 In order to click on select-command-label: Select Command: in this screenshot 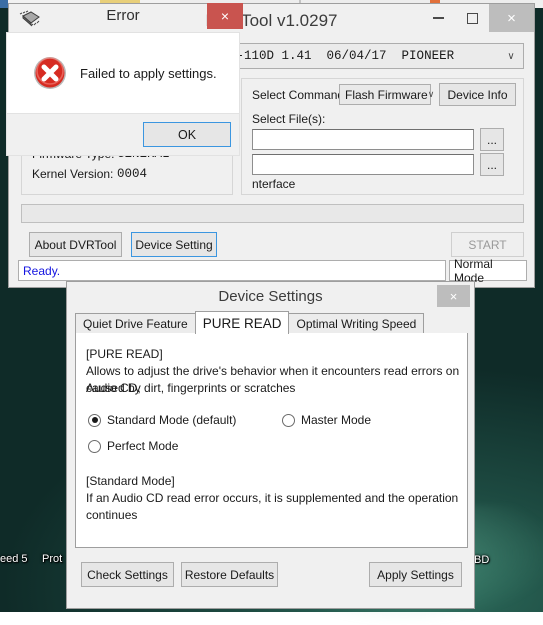, I will do `click(299, 95)`.